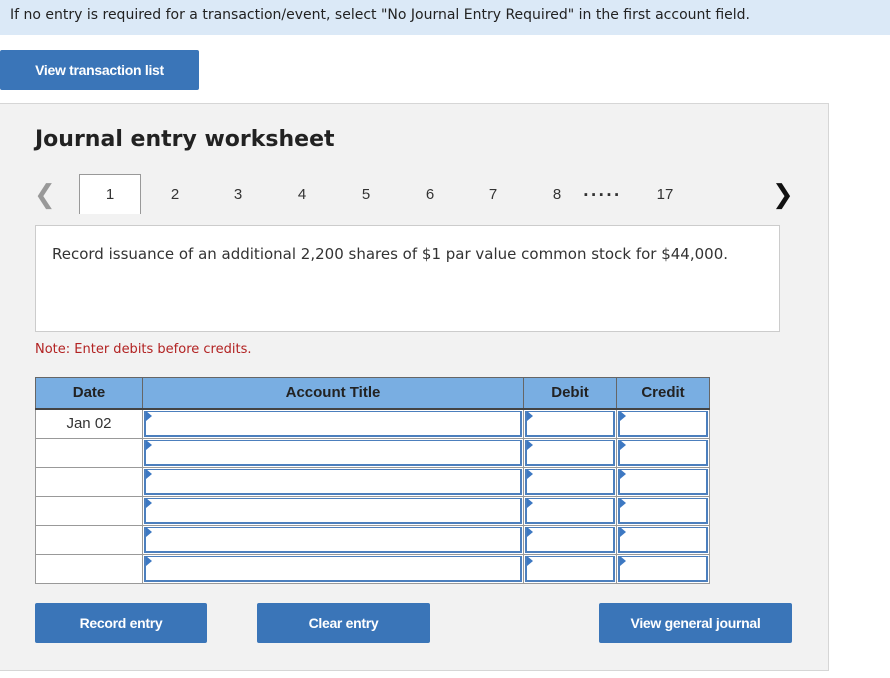  Describe the element at coordinates (665, 194) in the screenshot. I see `page-tab-17: 17` at that location.